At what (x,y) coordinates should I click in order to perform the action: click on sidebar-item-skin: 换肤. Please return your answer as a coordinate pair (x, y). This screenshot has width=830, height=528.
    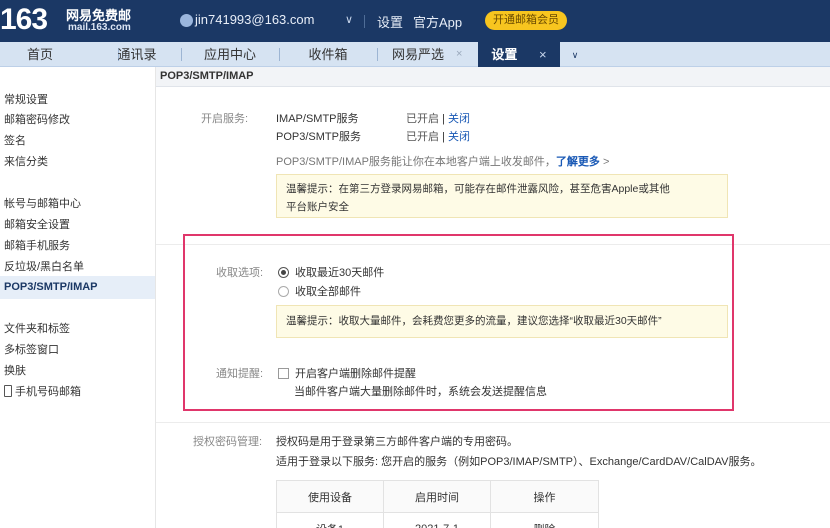
    Looking at the image, I should click on (15, 370).